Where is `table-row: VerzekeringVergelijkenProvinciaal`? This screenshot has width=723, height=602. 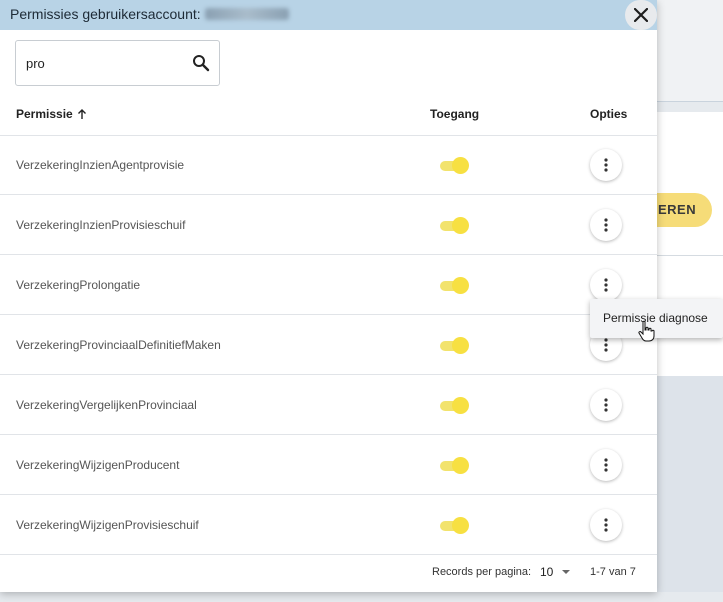
table-row: VerzekeringVergelijkenProvinciaal is located at coordinates (328, 405).